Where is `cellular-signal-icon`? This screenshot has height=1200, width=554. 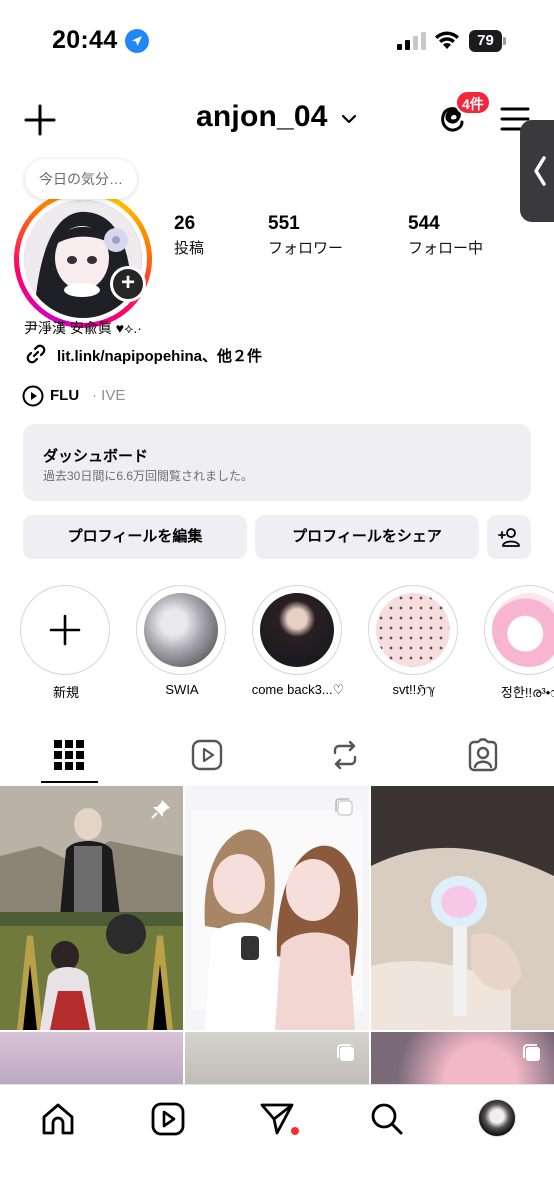
cellular-signal-icon is located at coordinates (411, 41).